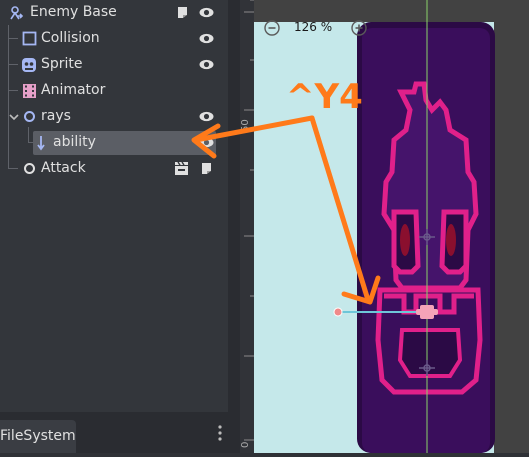  I want to click on tree-item-enemy-base: Enemy Base, so click(114, 12).